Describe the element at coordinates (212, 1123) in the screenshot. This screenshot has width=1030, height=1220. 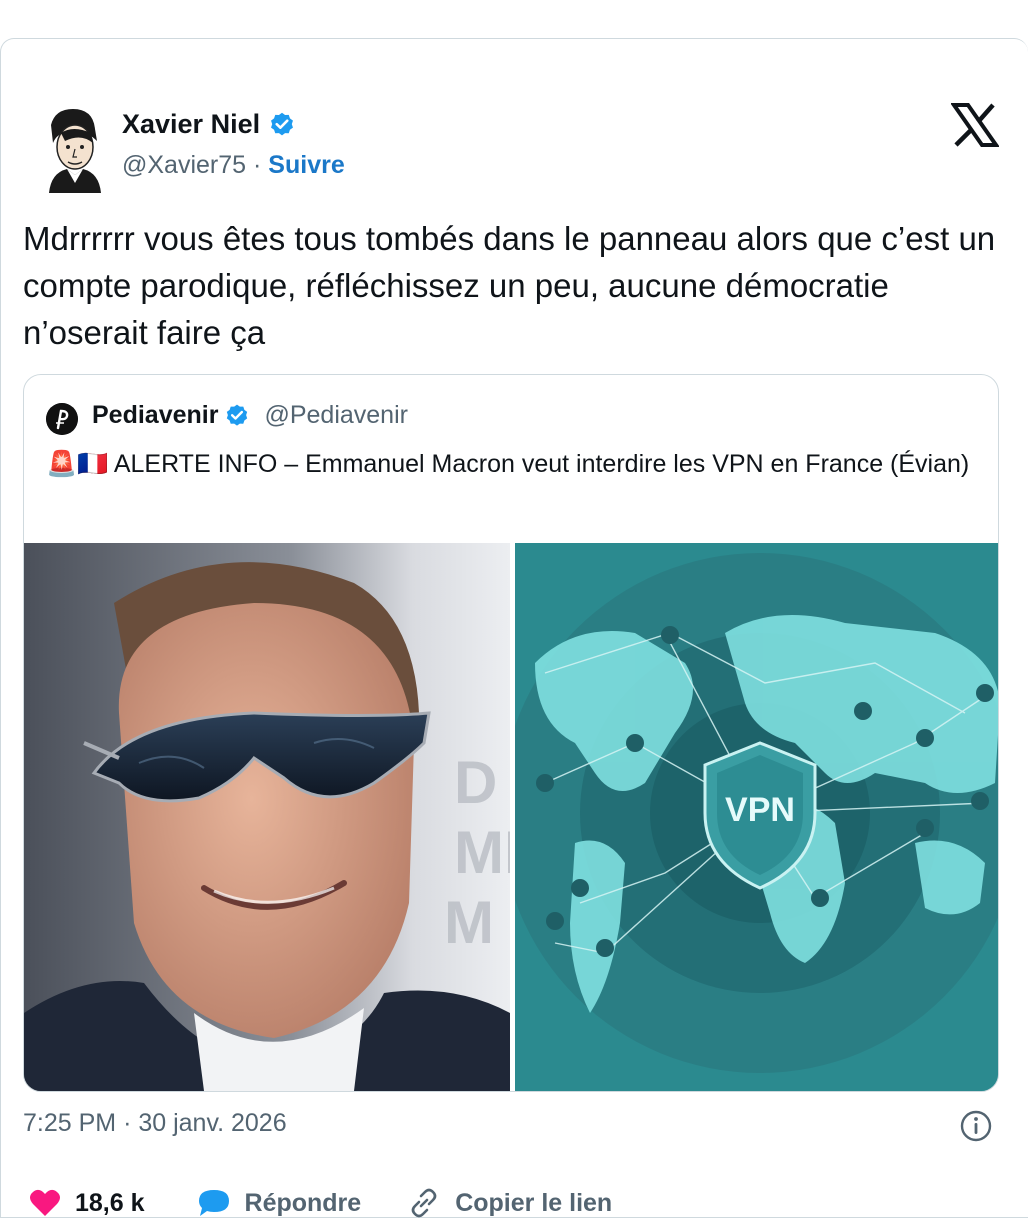
I see `tweet-date: 30 janv. 2026` at that location.